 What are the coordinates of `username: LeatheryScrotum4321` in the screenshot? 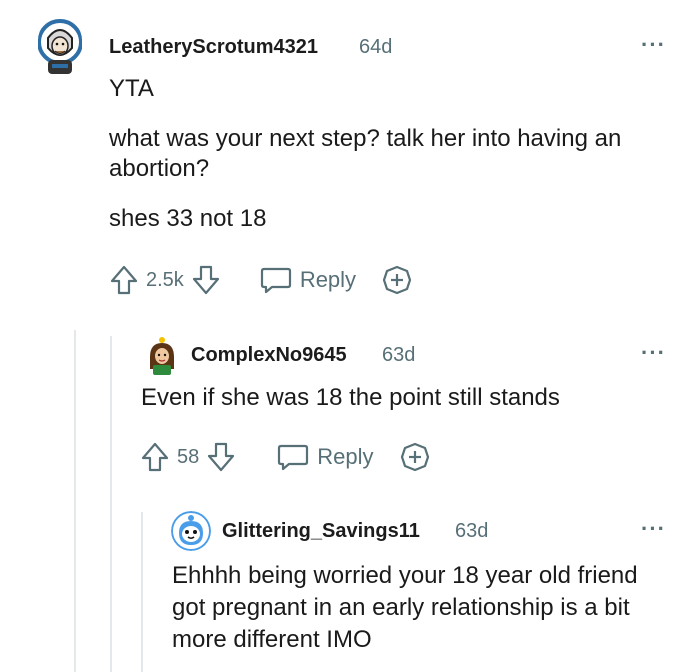 It's located at (213, 47).